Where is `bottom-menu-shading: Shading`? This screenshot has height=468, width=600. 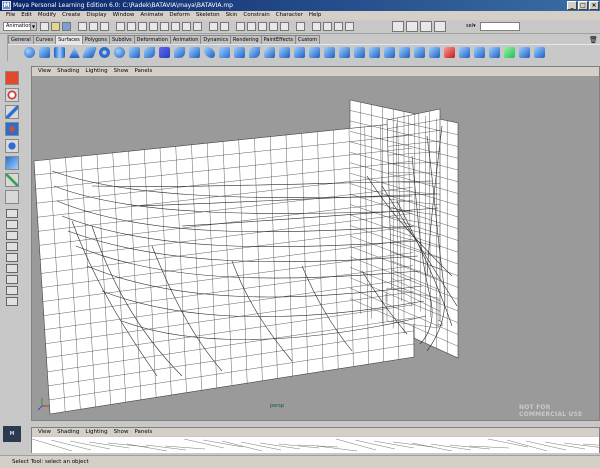
bottom-menu-shading: Shading is located at coordinates (68, 432).